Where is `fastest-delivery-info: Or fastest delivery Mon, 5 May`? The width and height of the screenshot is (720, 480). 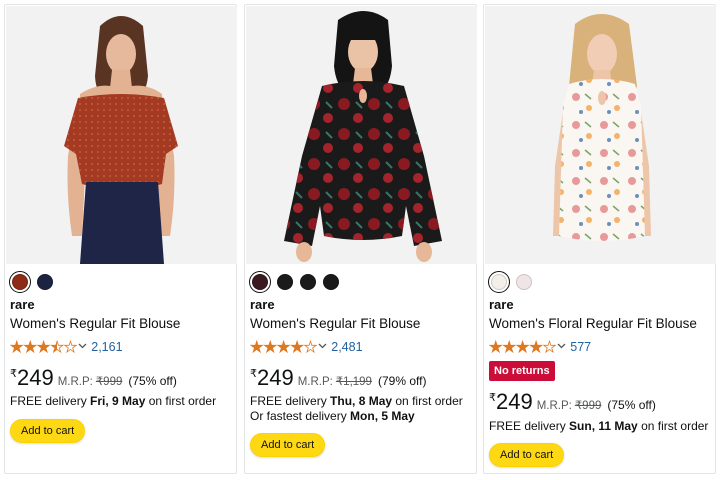
fastest-delivery-info: Or fastest delivery Mon, 5 May is located at coordinates (332, 416).